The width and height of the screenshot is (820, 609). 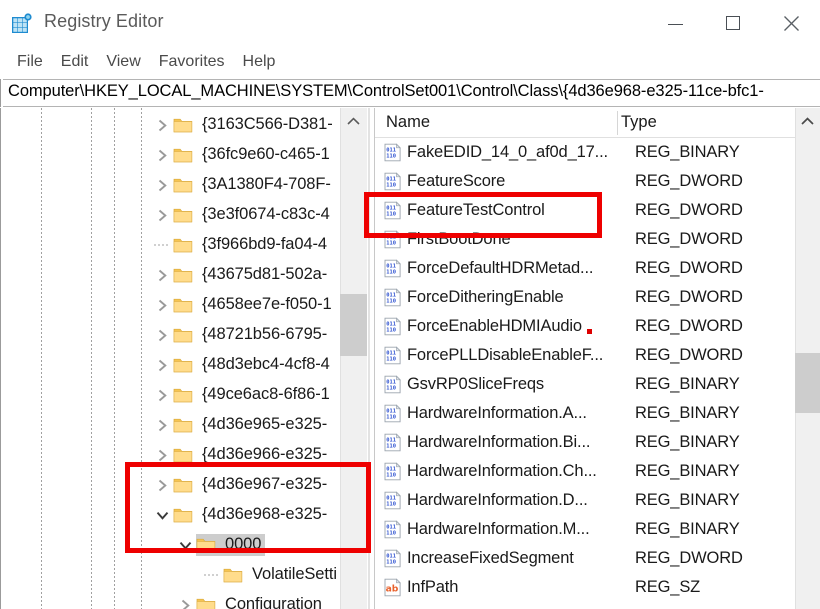 What do you see at coordinates (476, 210) in the screenshot?
I see `value-name: FeatureTestControl` at bounding box center [476, 210].